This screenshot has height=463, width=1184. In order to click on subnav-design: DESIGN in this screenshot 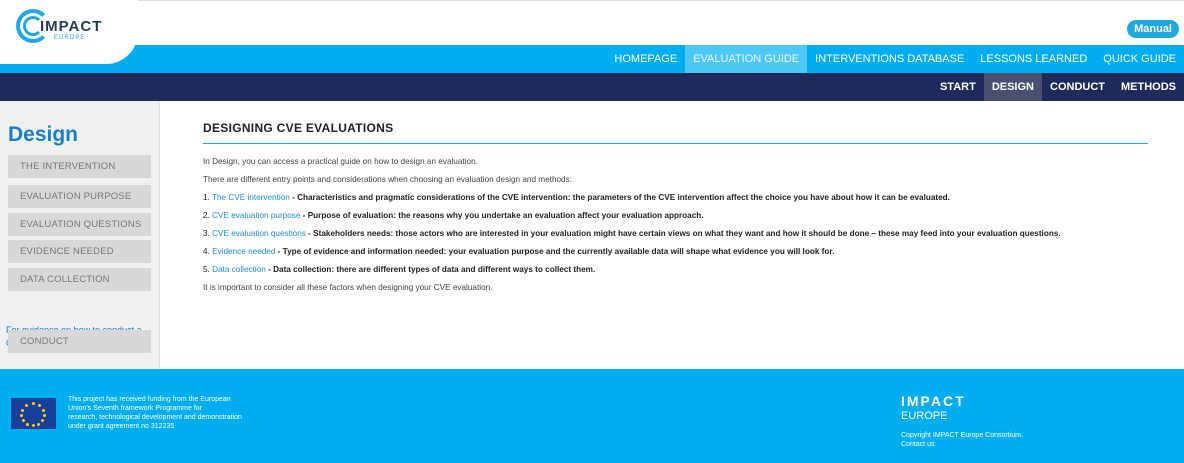, I will do `click(1012, 87)`.